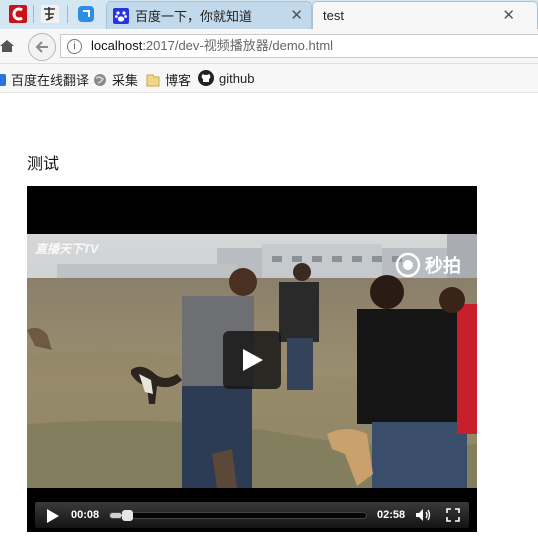 The width and height of the screenshot is (538, 545). Describe the element at coordinates (117, 45) in the screenshot. I see `url-host: localhost` at that location.